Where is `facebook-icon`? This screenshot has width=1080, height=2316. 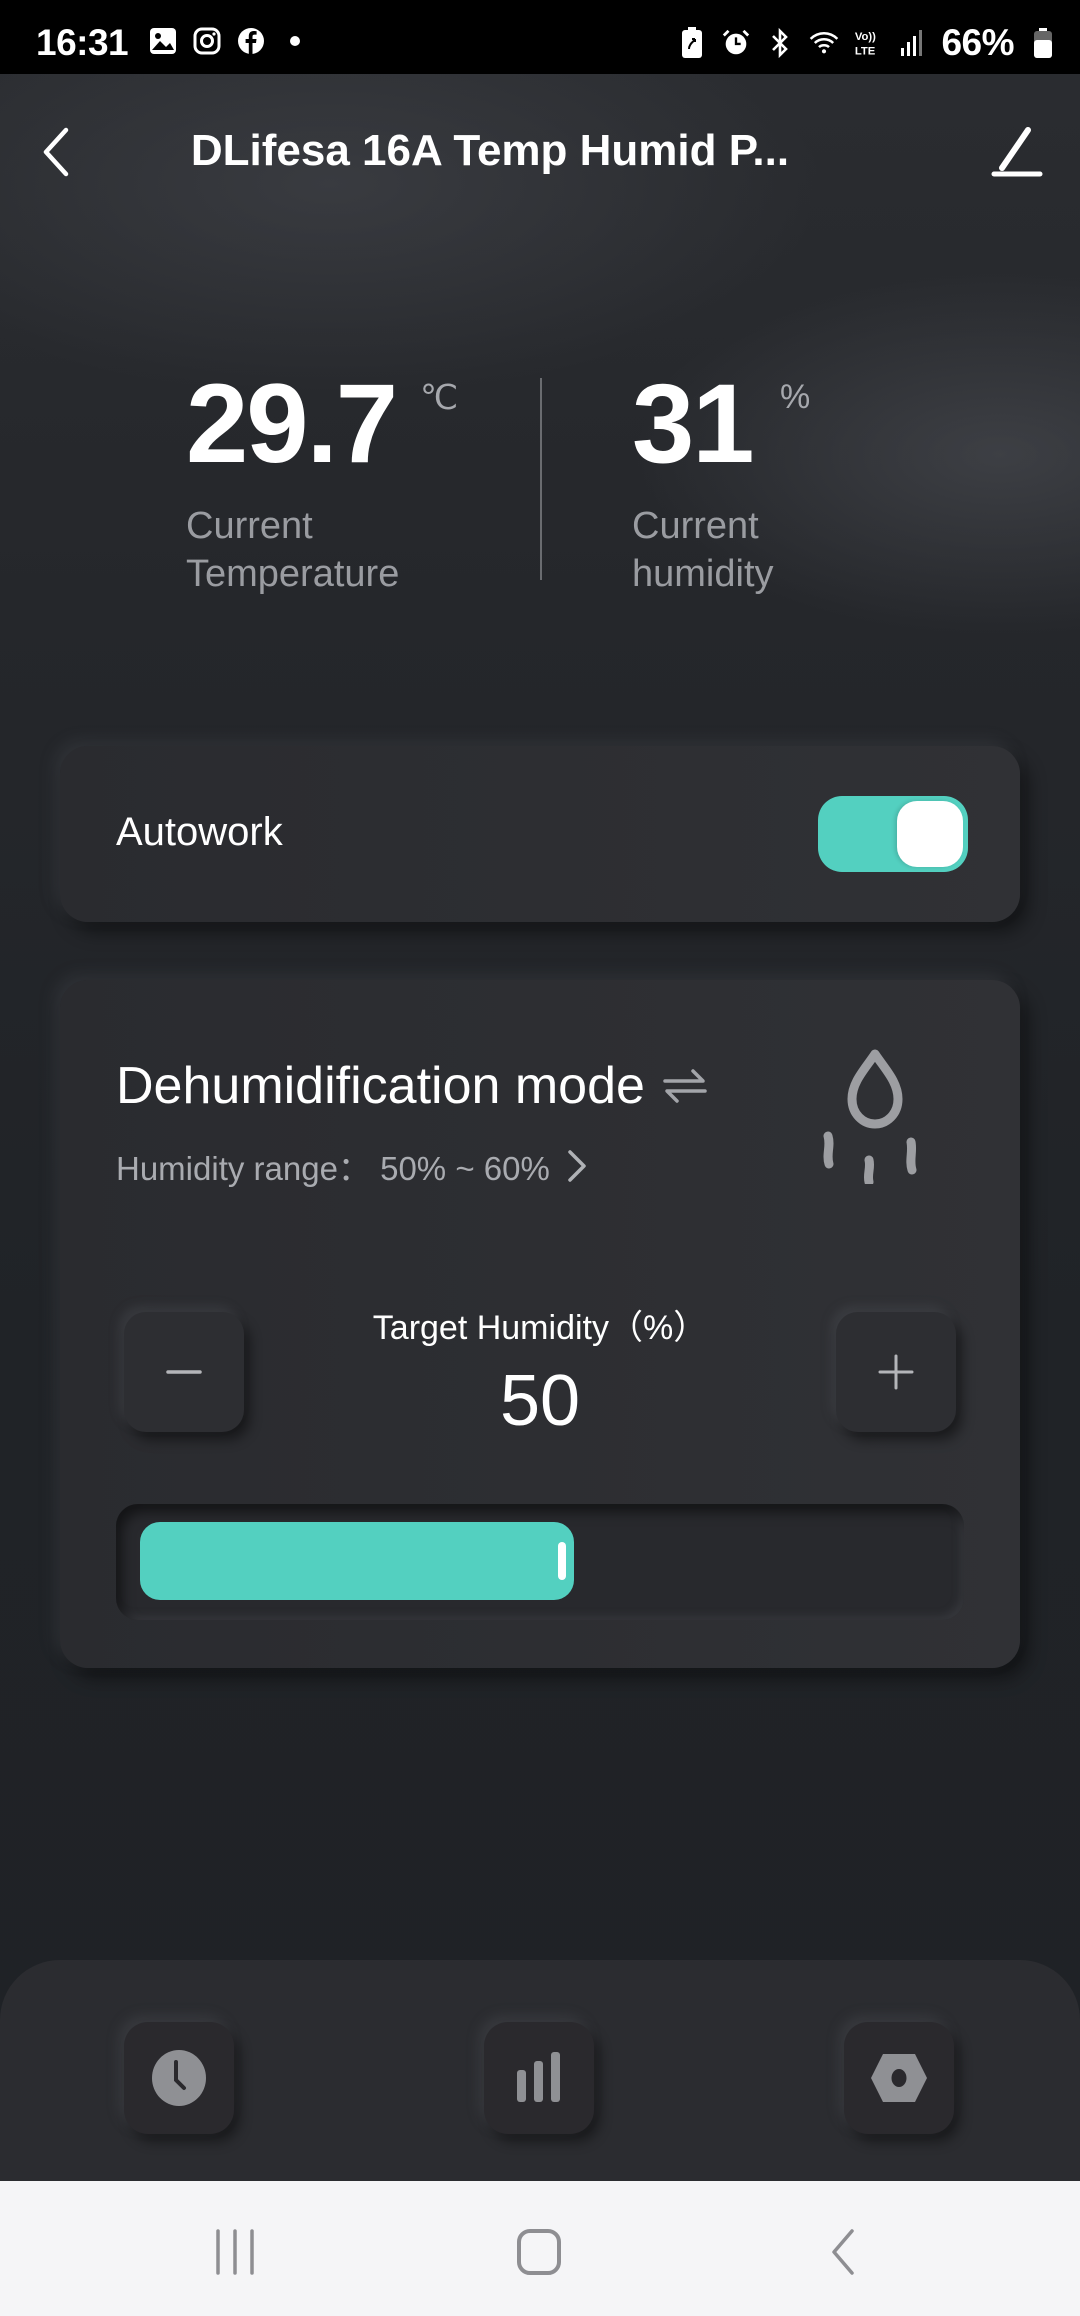
facebook-icon is located at coordinates (251, 41).